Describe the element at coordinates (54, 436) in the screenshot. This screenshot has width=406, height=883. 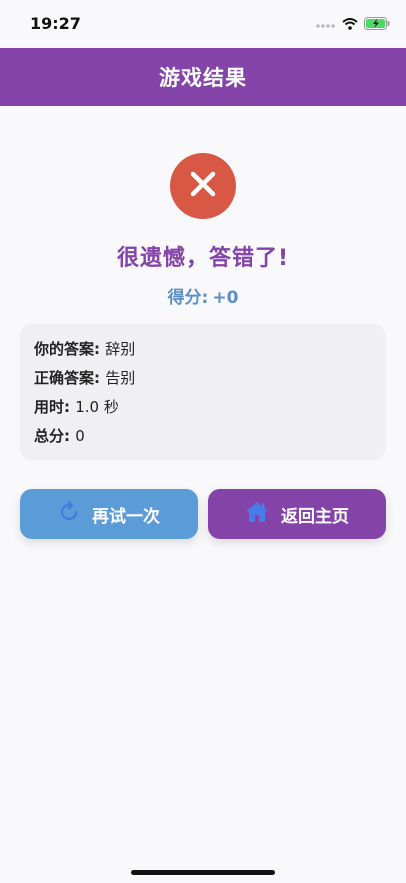
I see `detail-label: 总分` at that location.